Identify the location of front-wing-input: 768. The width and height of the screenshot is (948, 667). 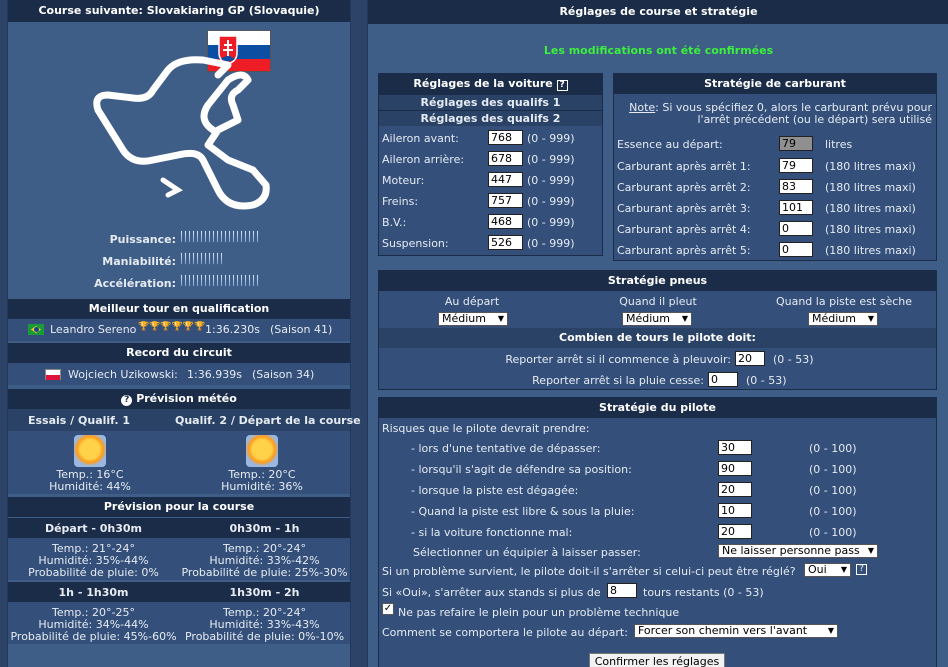
(505, 137).